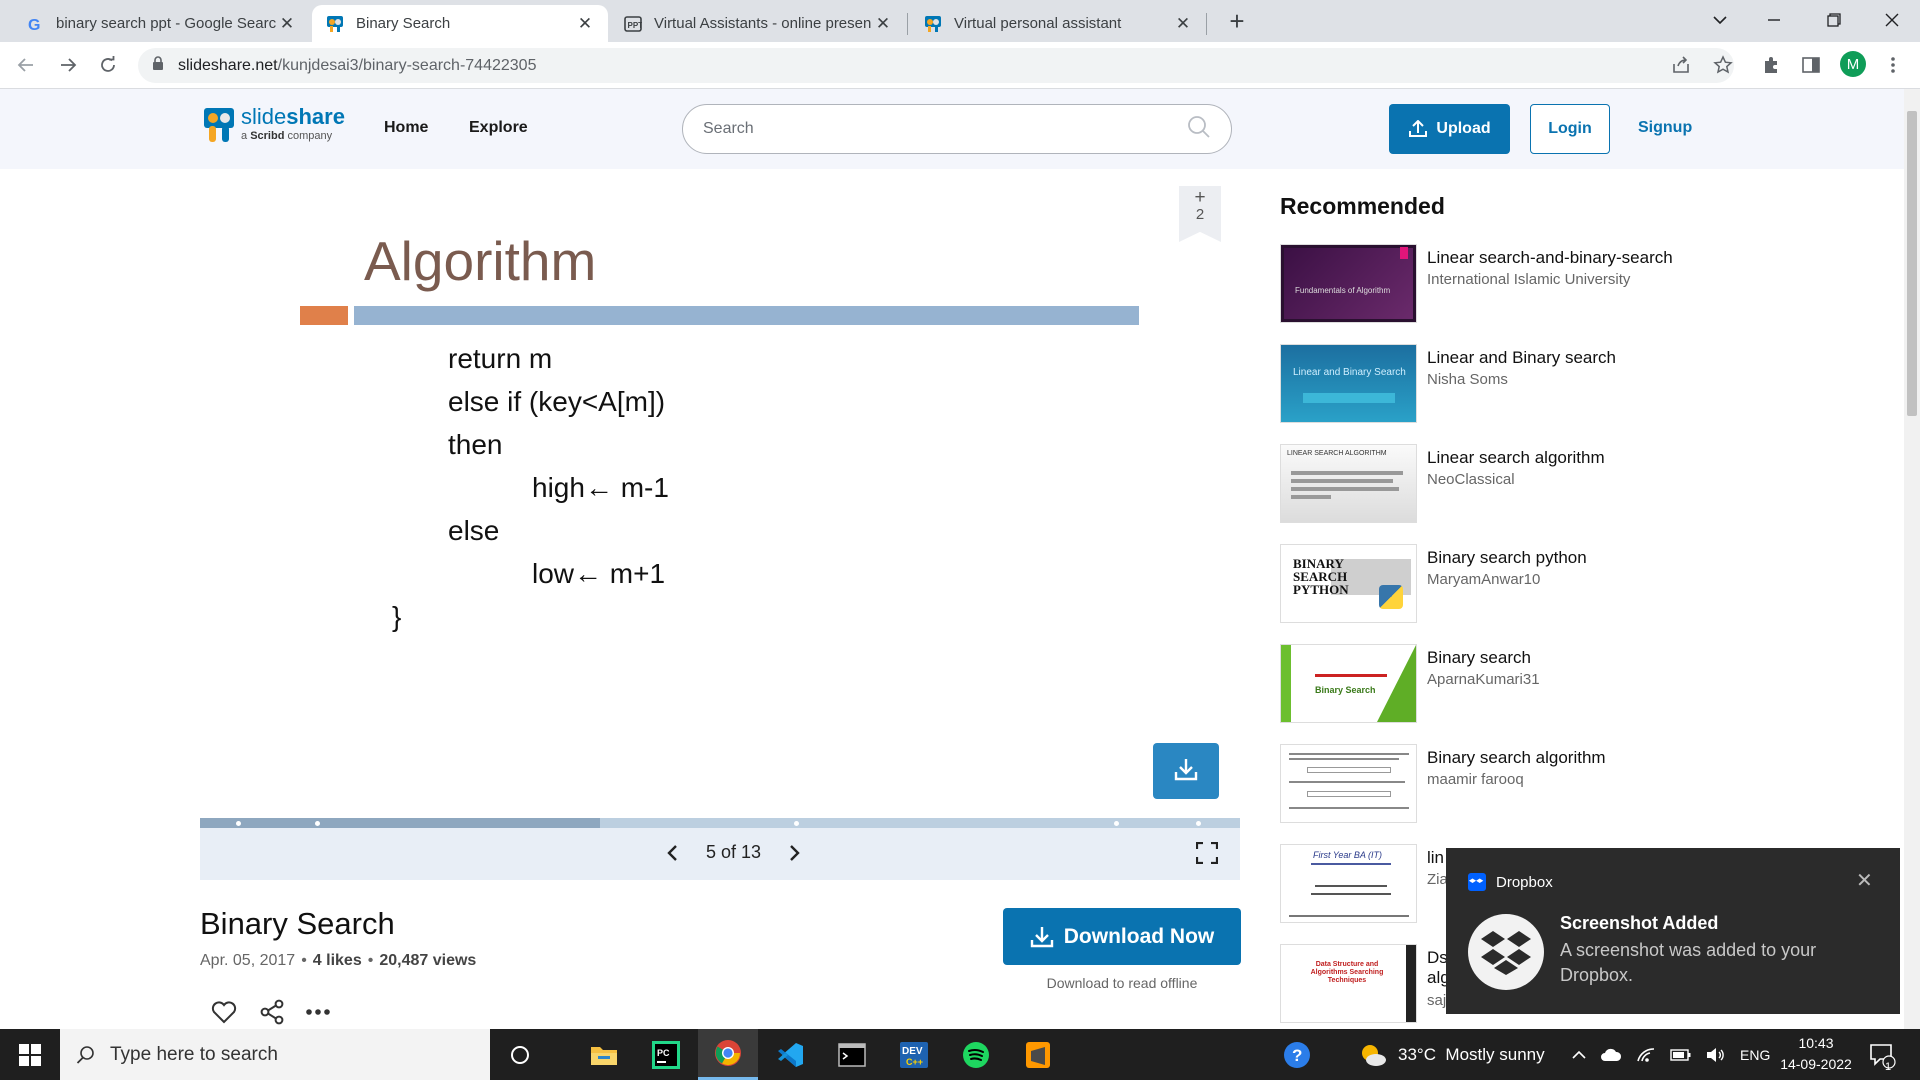  I want to click on windows-start-icon, so click(30, 1054).